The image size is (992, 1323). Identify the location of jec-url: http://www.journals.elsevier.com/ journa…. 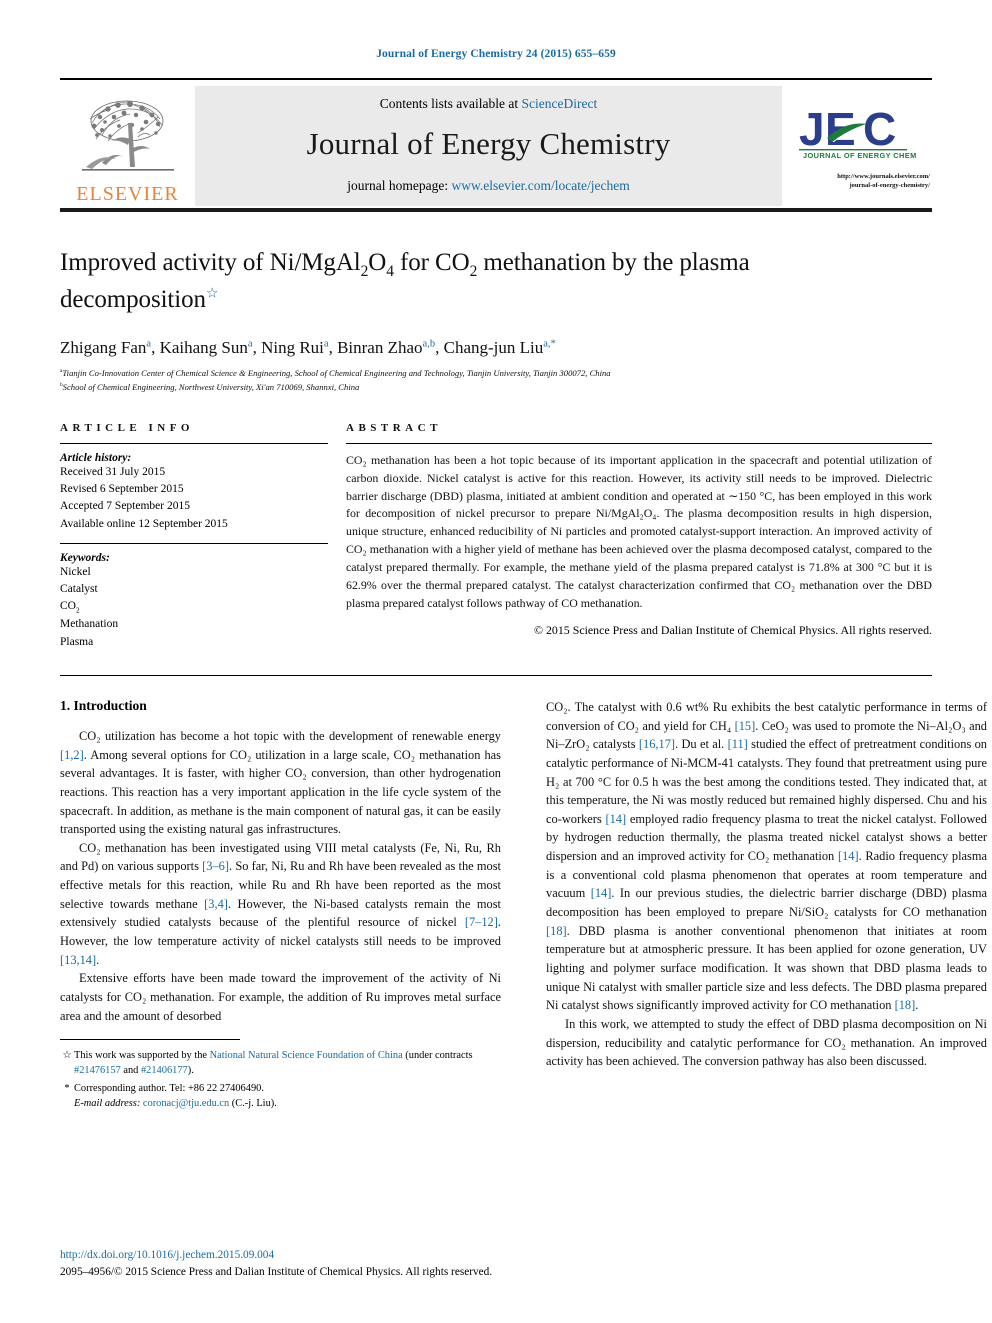
(857, 182).